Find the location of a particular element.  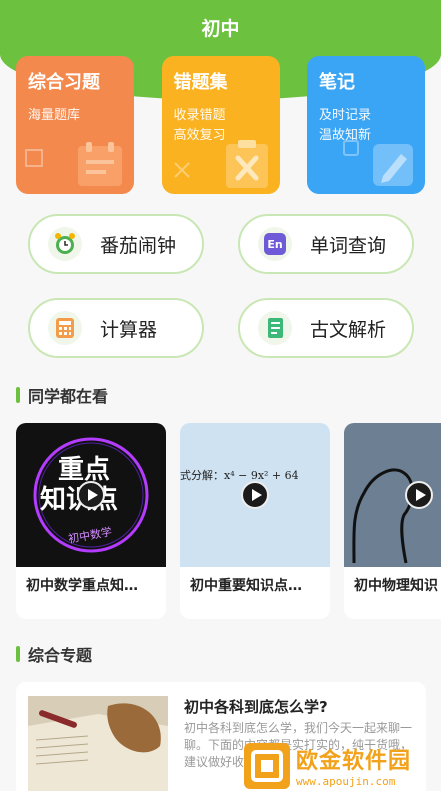

tool-calculator-button: 计算器 is located at coordinates (116, 328).